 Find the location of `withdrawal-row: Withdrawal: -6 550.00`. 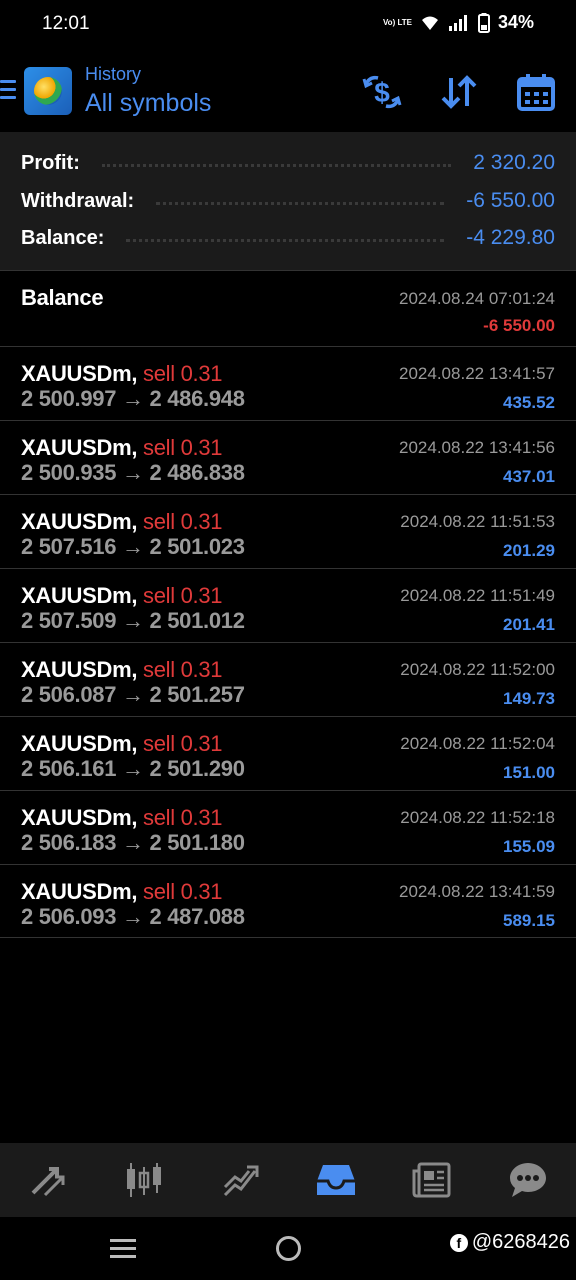

withdrawal-row: Withdrawal: -6 550.00 is located at coordinates (288, 201).